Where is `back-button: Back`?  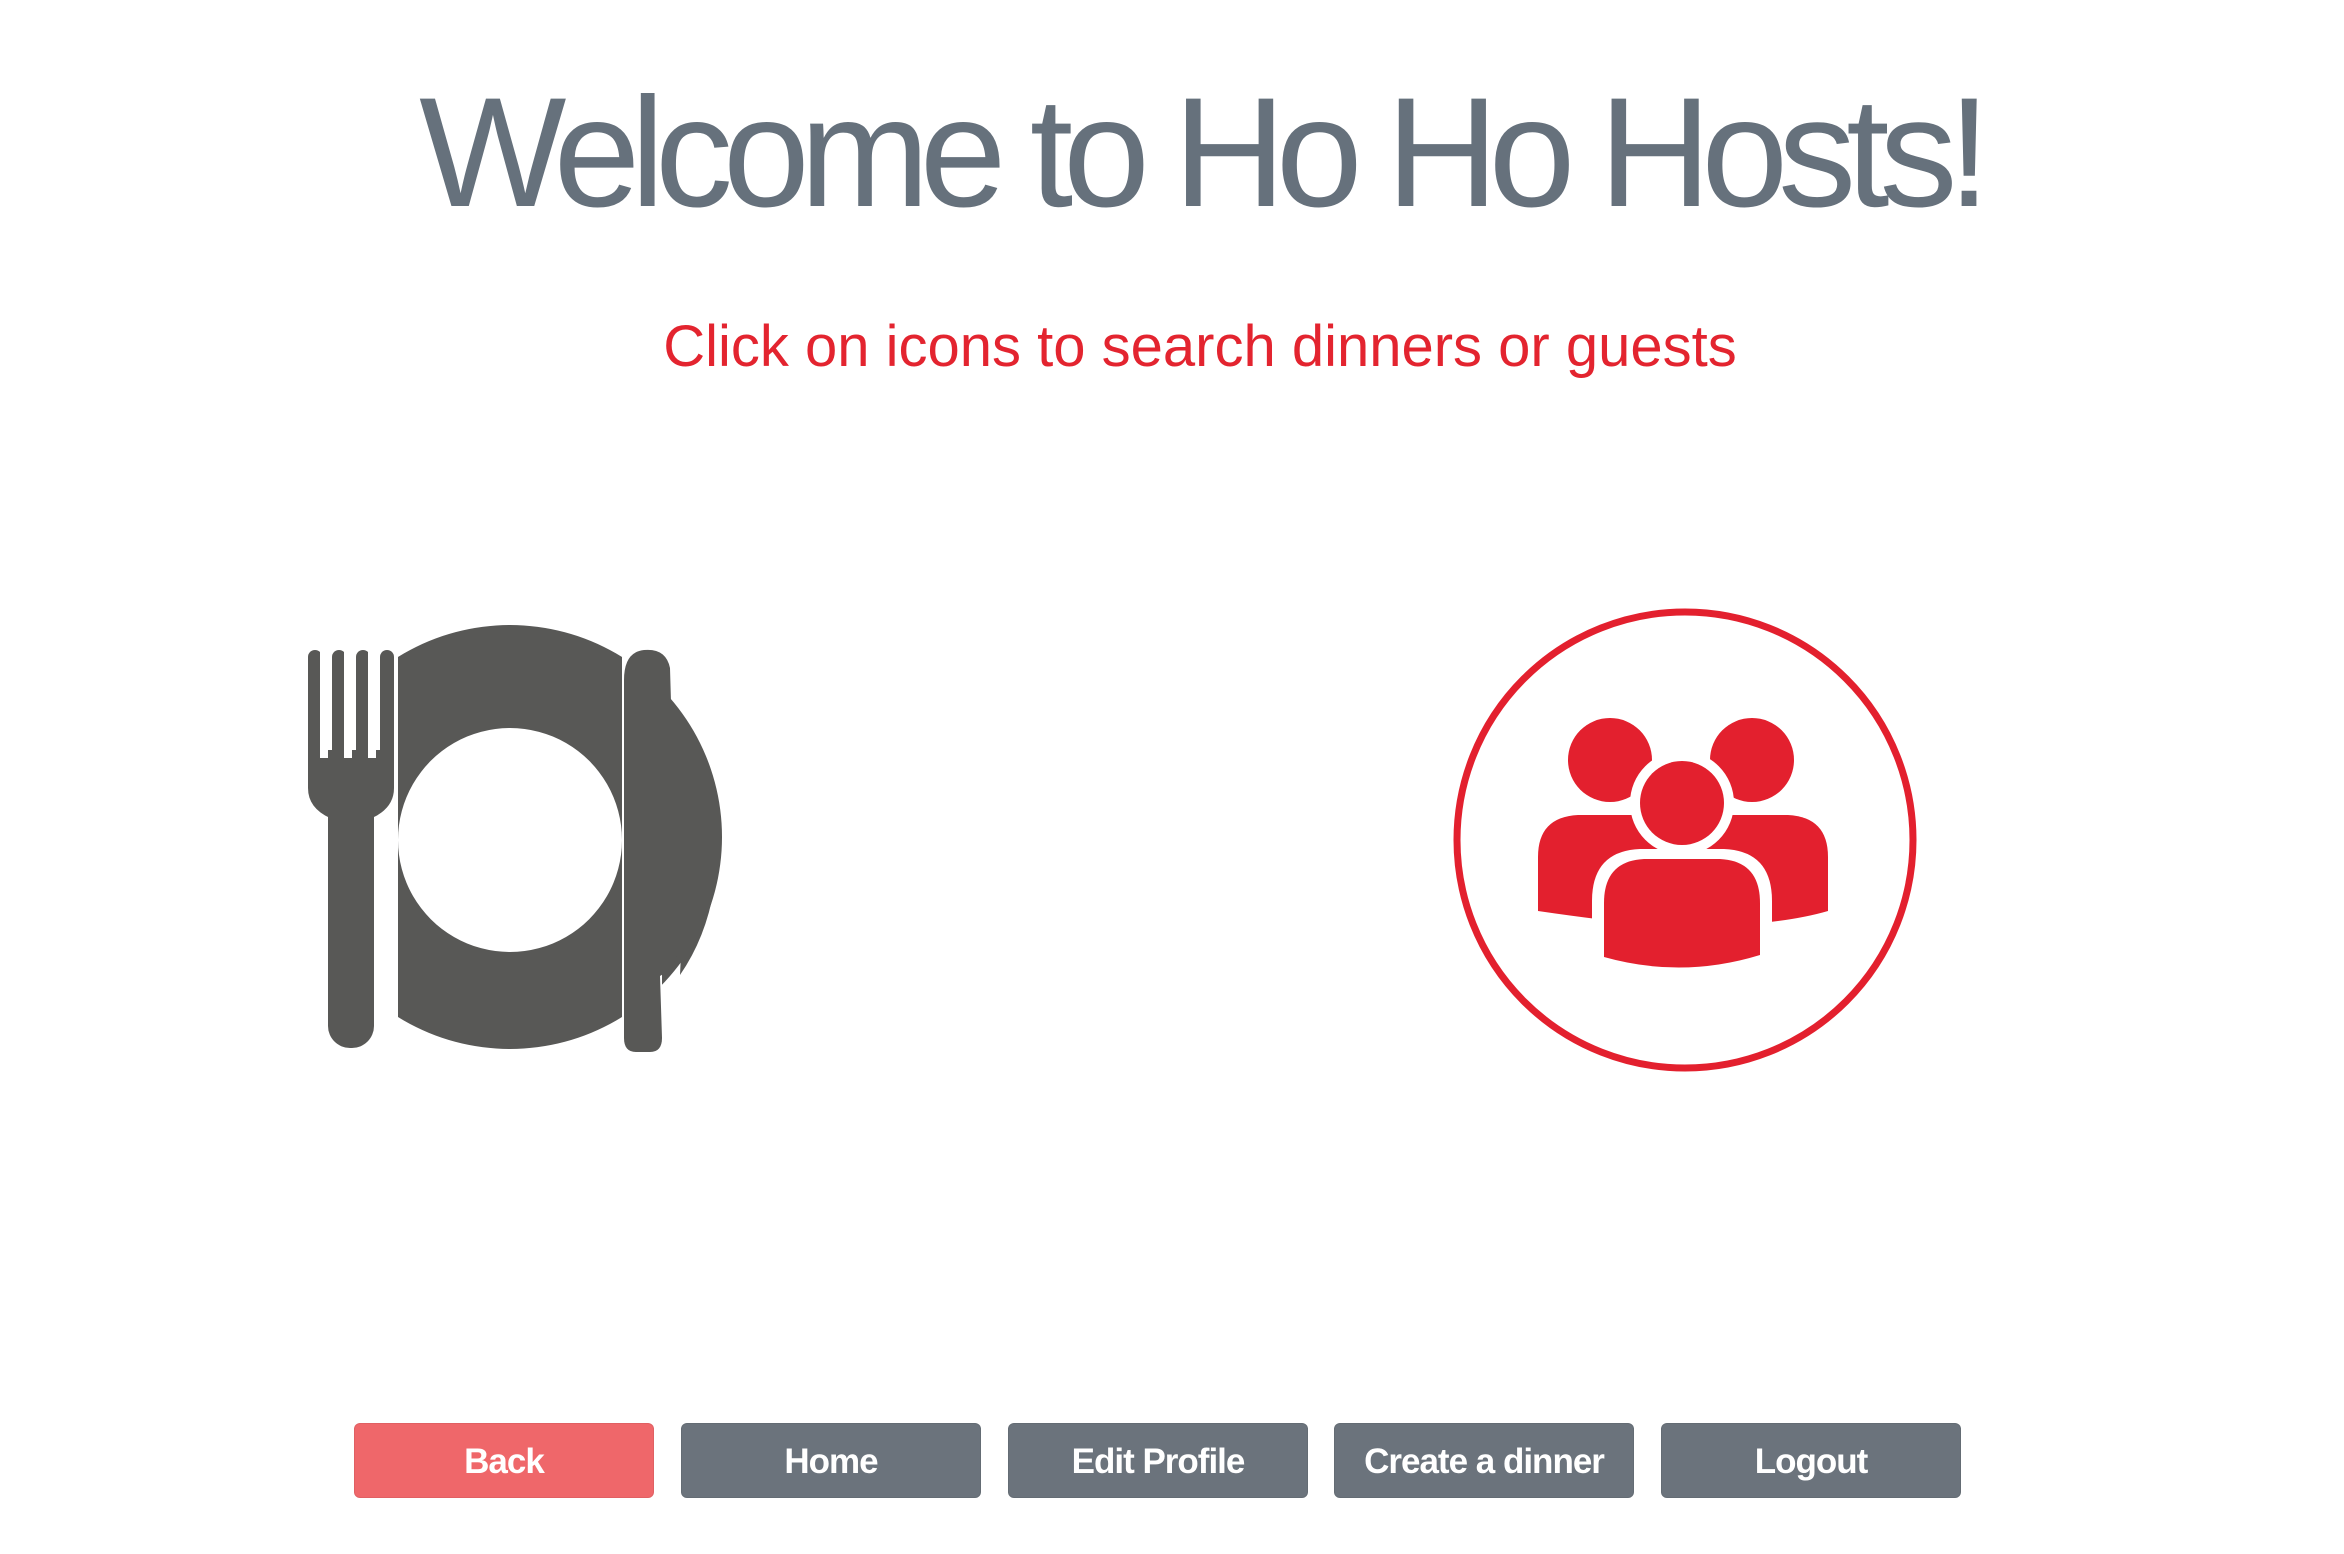
back-button: Back is located at coordinates (504, 1460).